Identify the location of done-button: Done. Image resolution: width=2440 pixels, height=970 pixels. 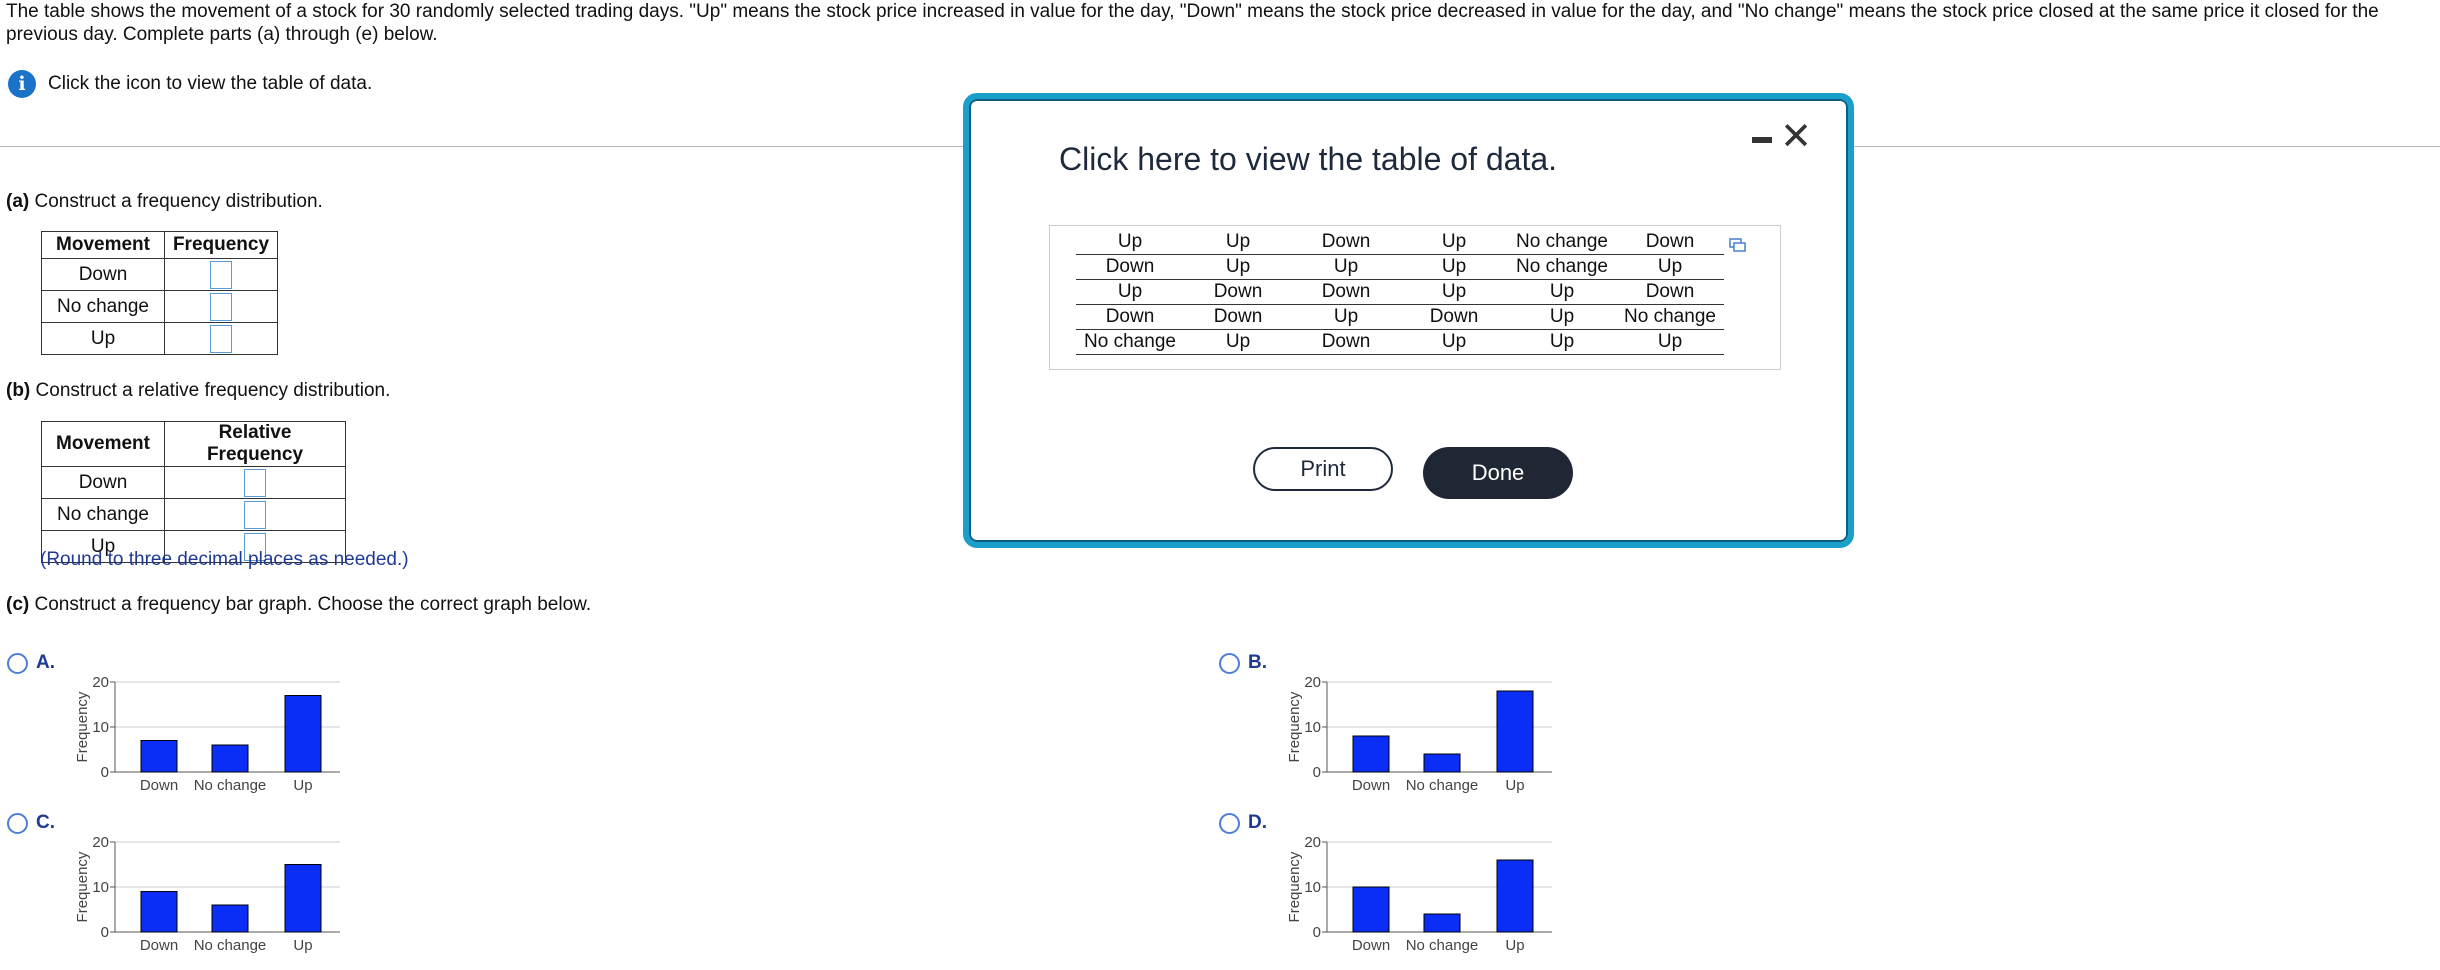
(1498, 473).